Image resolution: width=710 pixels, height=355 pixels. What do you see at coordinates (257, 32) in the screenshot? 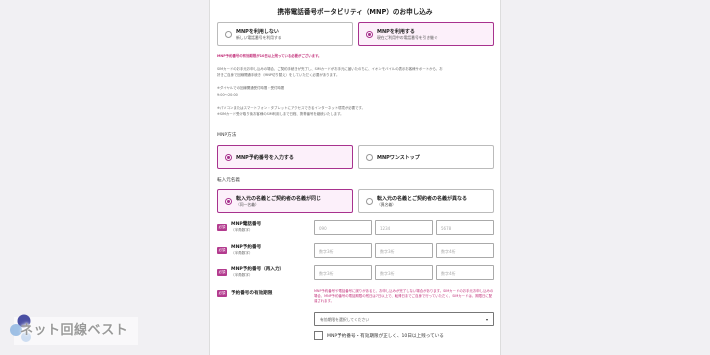
I see `mnp-no-label: MNPを利用しない` at bounding box center [257, 32].